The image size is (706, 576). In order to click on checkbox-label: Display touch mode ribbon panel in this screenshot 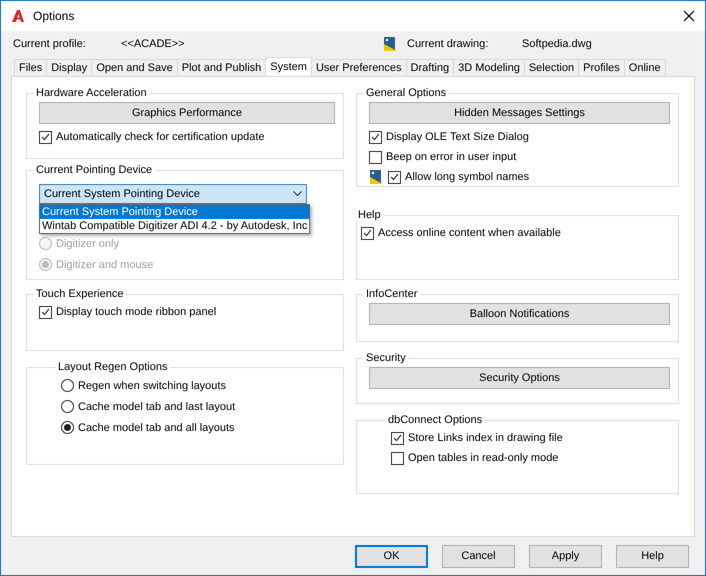, I will do `click(136, 312)`.